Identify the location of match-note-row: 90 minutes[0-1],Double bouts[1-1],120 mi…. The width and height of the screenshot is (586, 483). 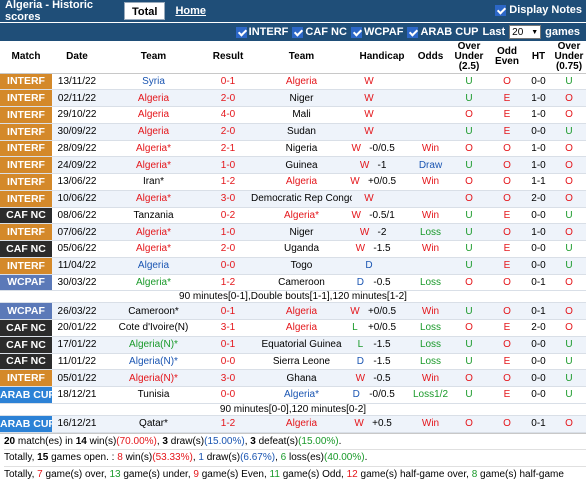
(293, 297).